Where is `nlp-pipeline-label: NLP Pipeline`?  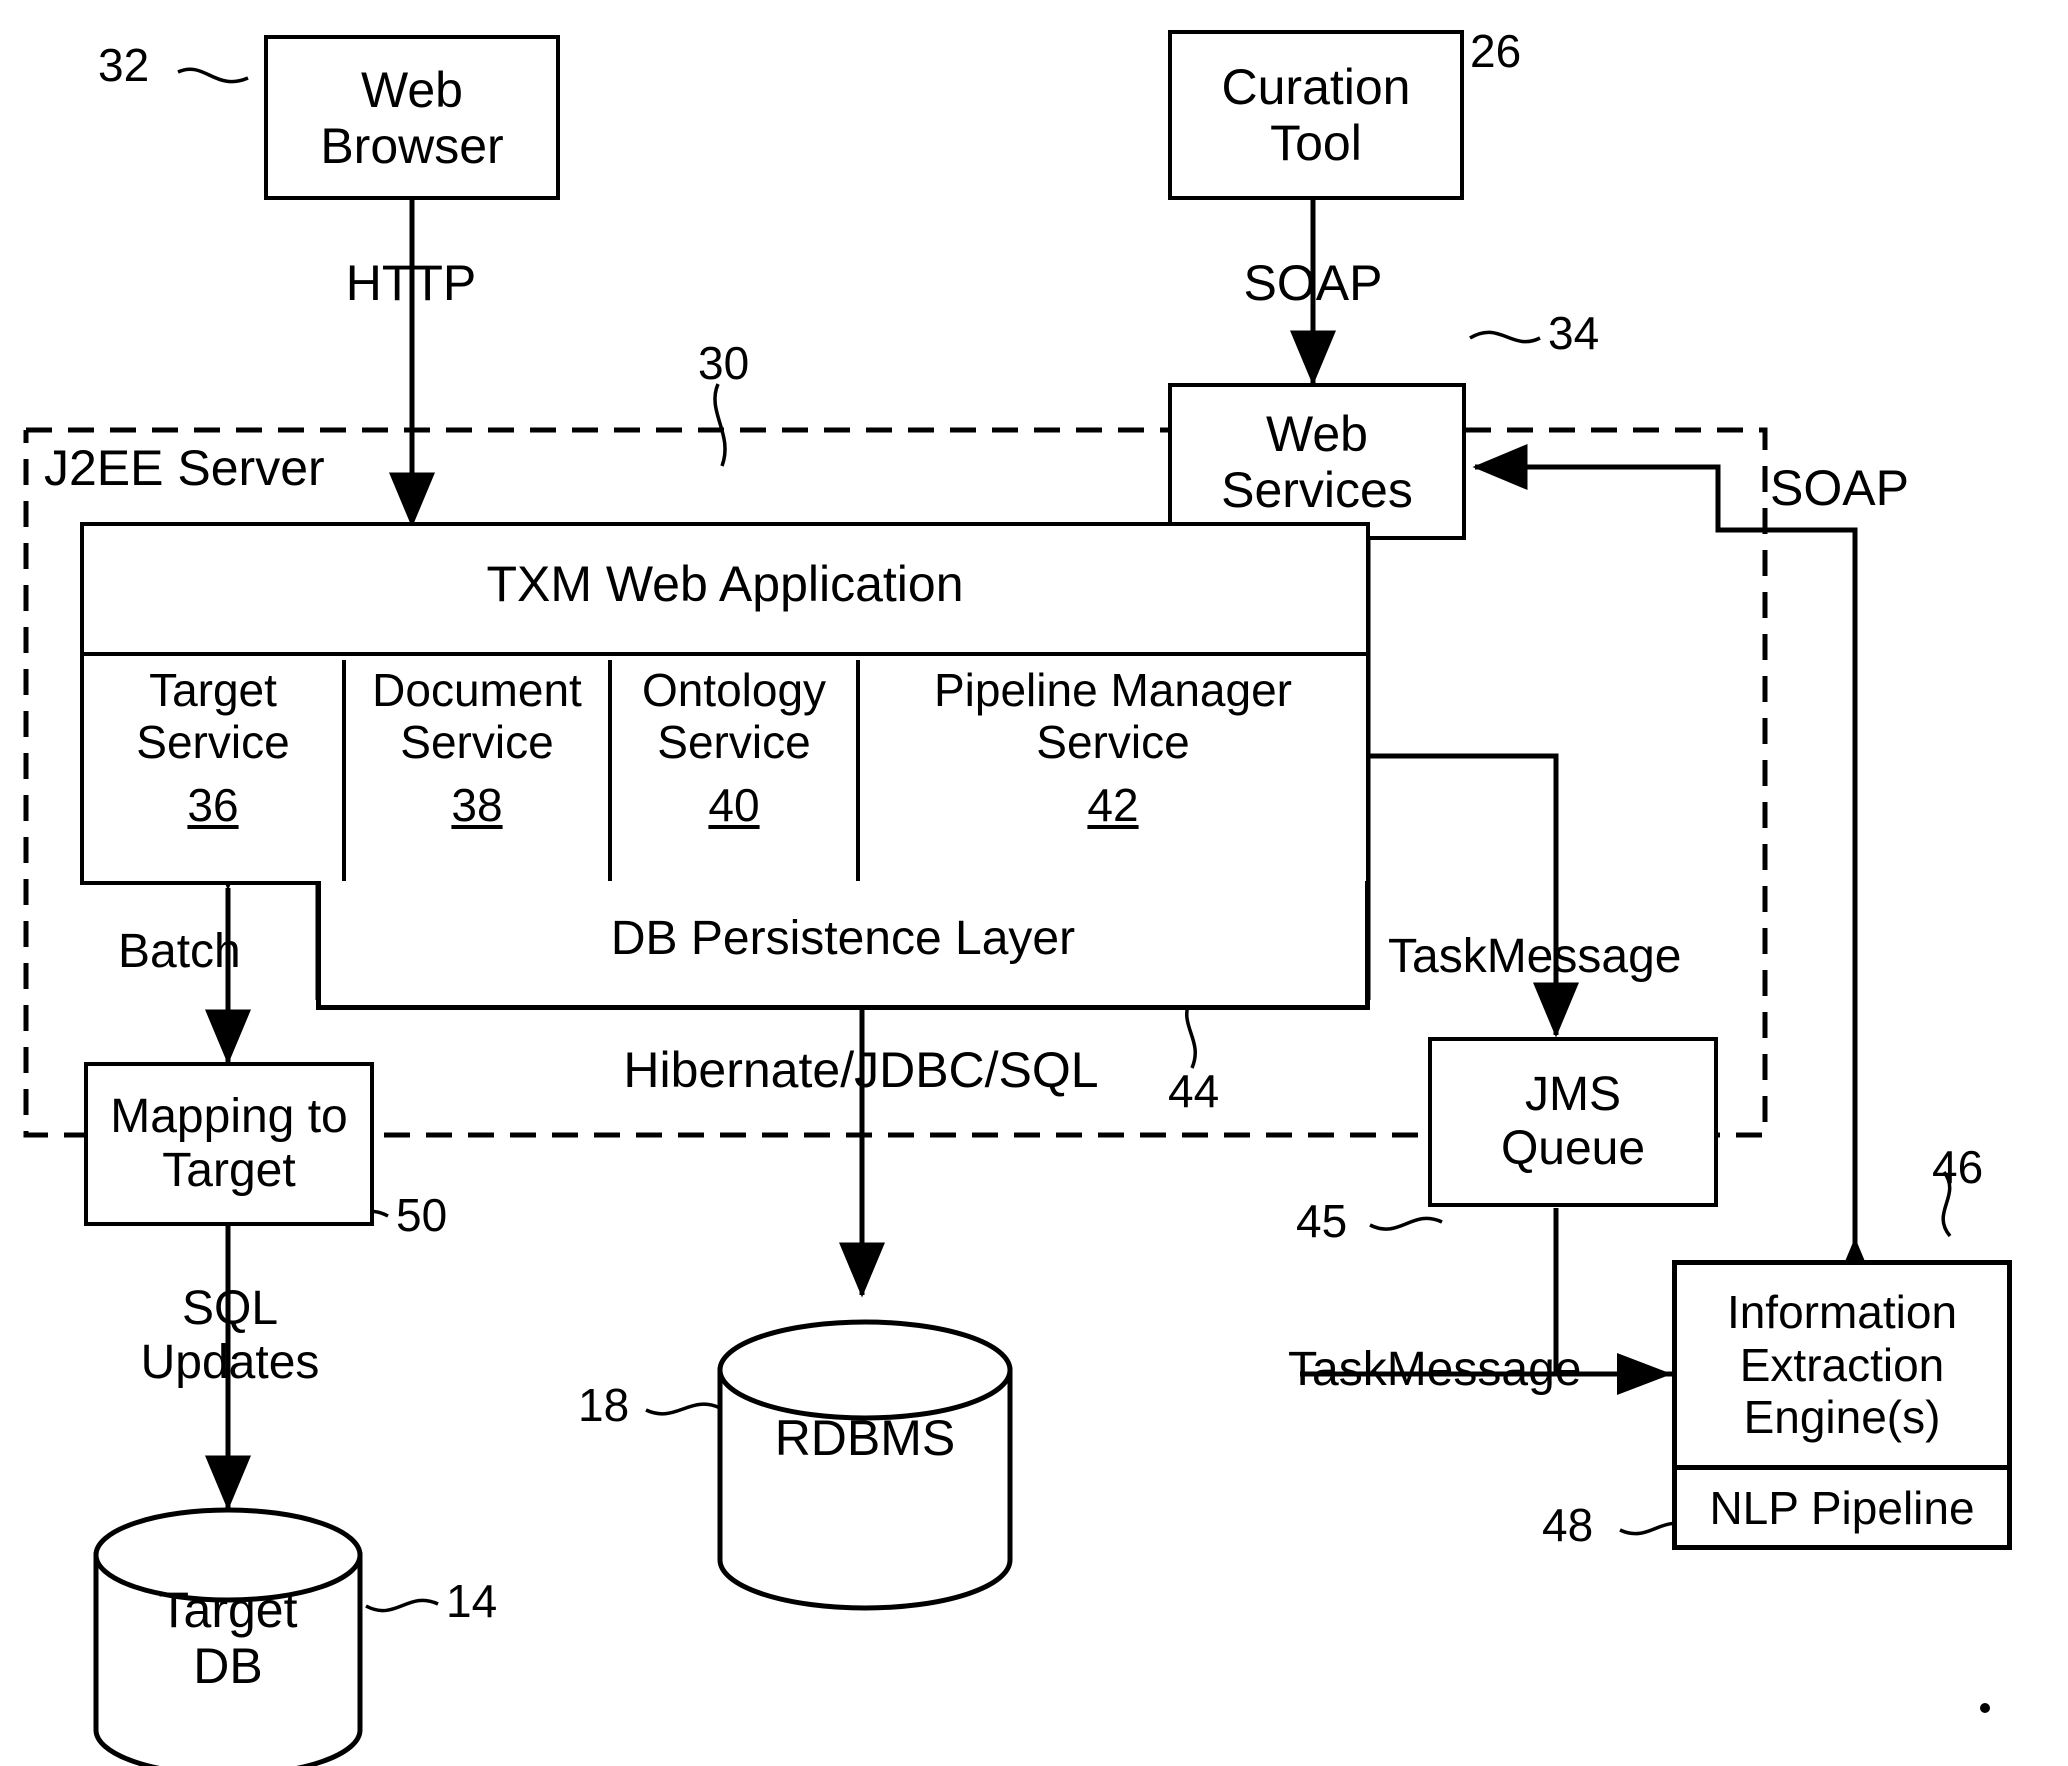
nlp-pipeline-label: NLP Pipeline is located at coordinates (1842, 1507).